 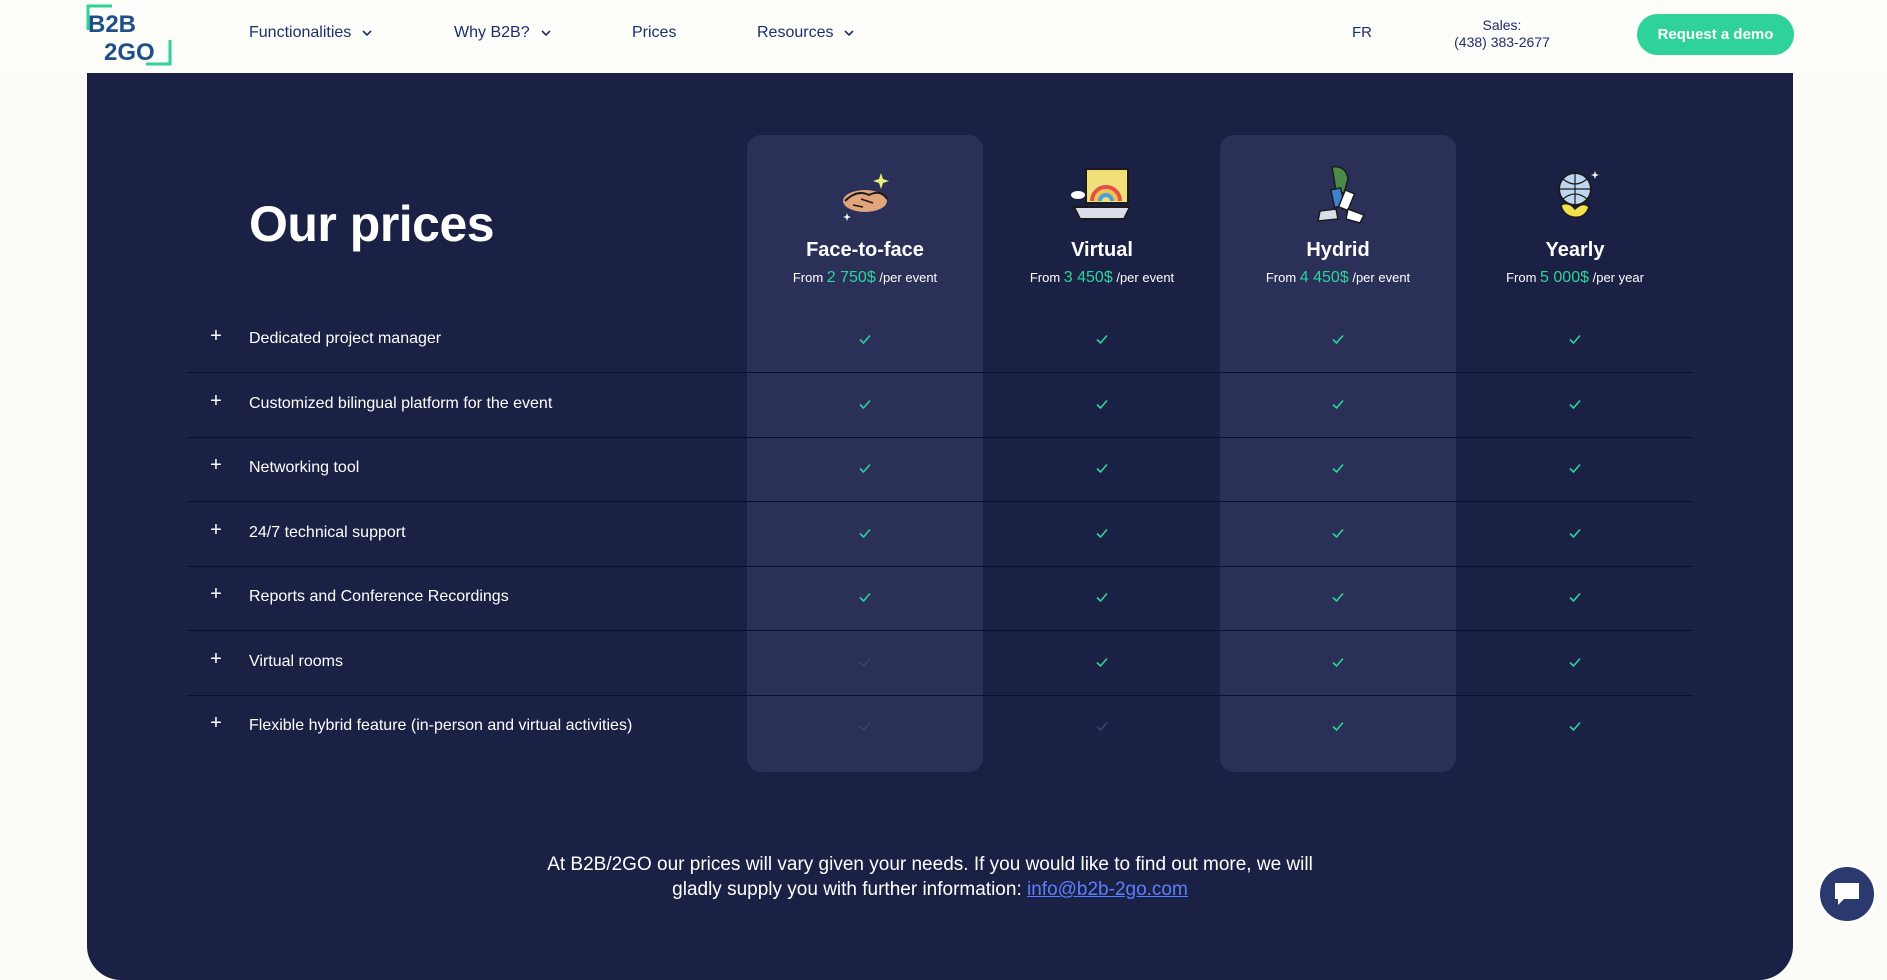 I want to click on chat-bubble-icon, so click(x=1847, y=894).